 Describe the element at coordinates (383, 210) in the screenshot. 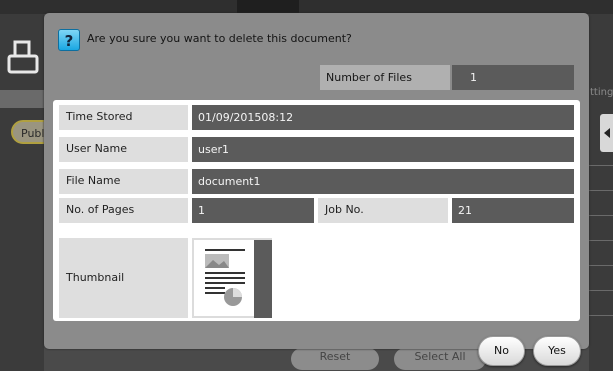

I see `job-no-label: Job No.` at that location.